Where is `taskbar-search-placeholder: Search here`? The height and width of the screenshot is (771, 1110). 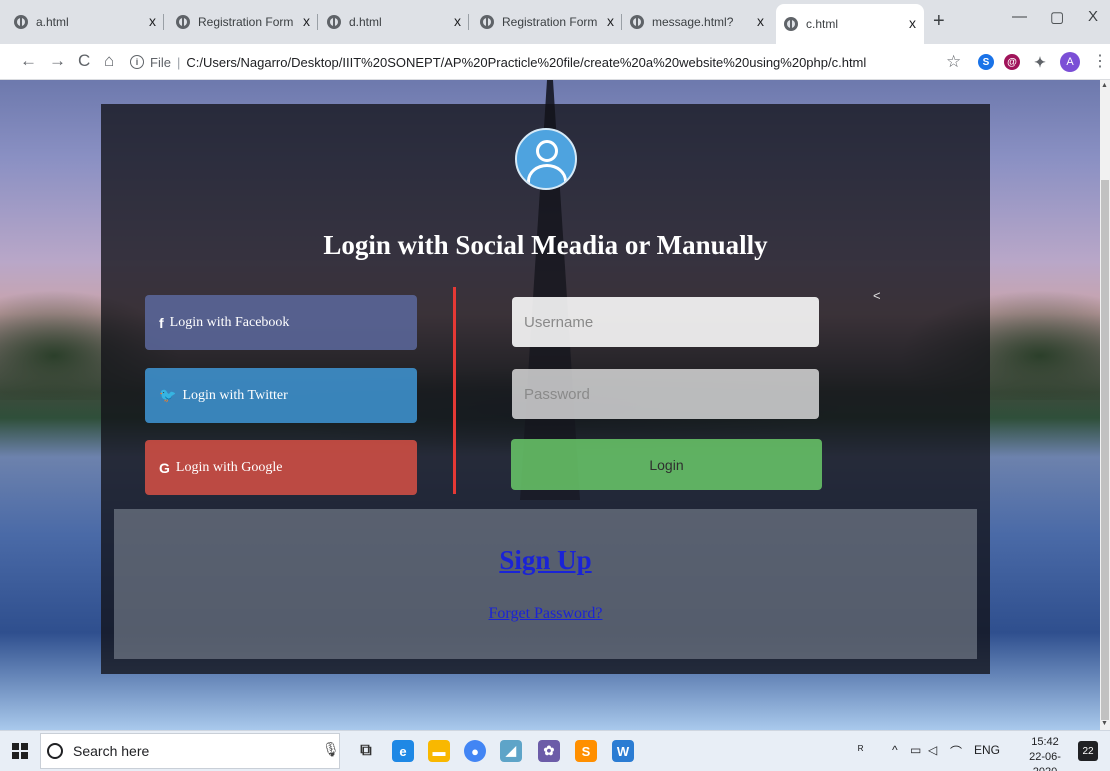 taskbar-search-placeholder: Search here is located at coordinates (111, 751).